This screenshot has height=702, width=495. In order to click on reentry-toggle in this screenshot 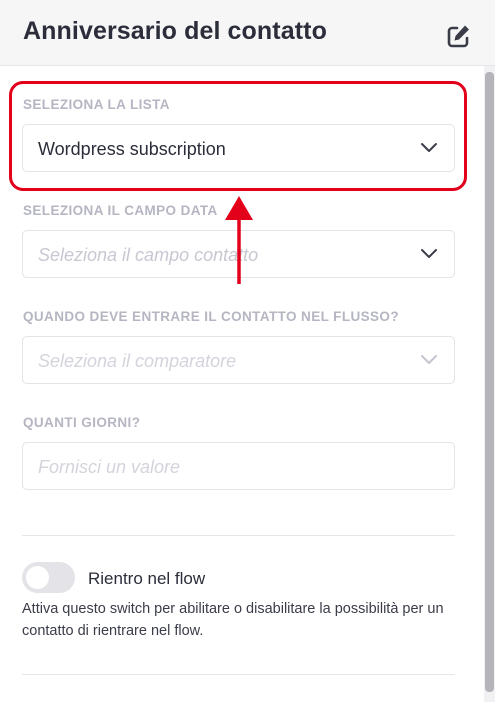, I will do `click(48, 577)`.